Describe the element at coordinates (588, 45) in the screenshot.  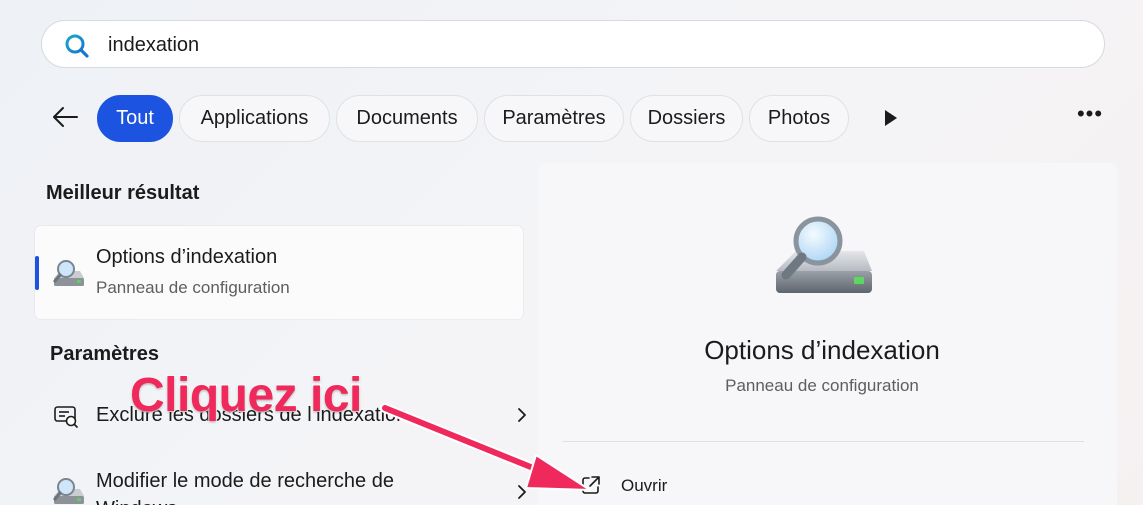
I see `search-input` at that location.